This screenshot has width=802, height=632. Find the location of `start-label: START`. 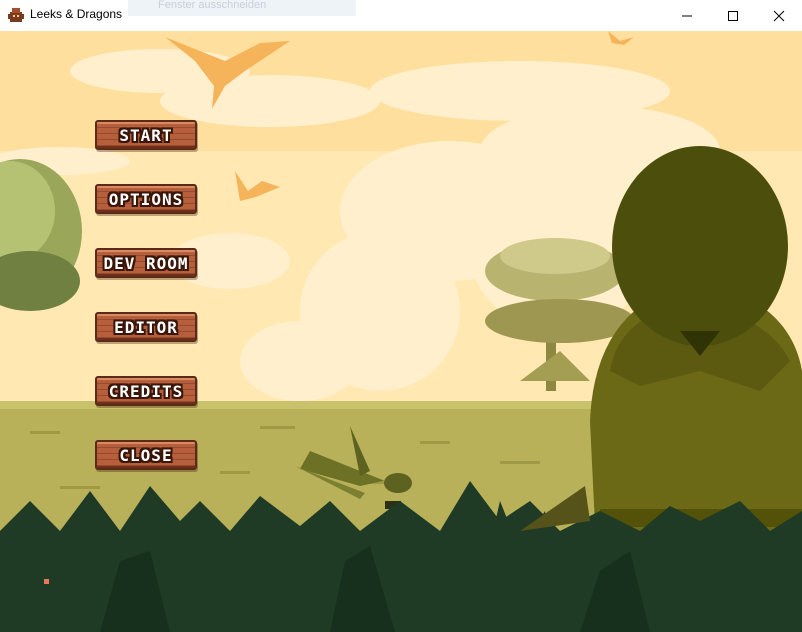

start-label: START is located at coordinates (146, 135).